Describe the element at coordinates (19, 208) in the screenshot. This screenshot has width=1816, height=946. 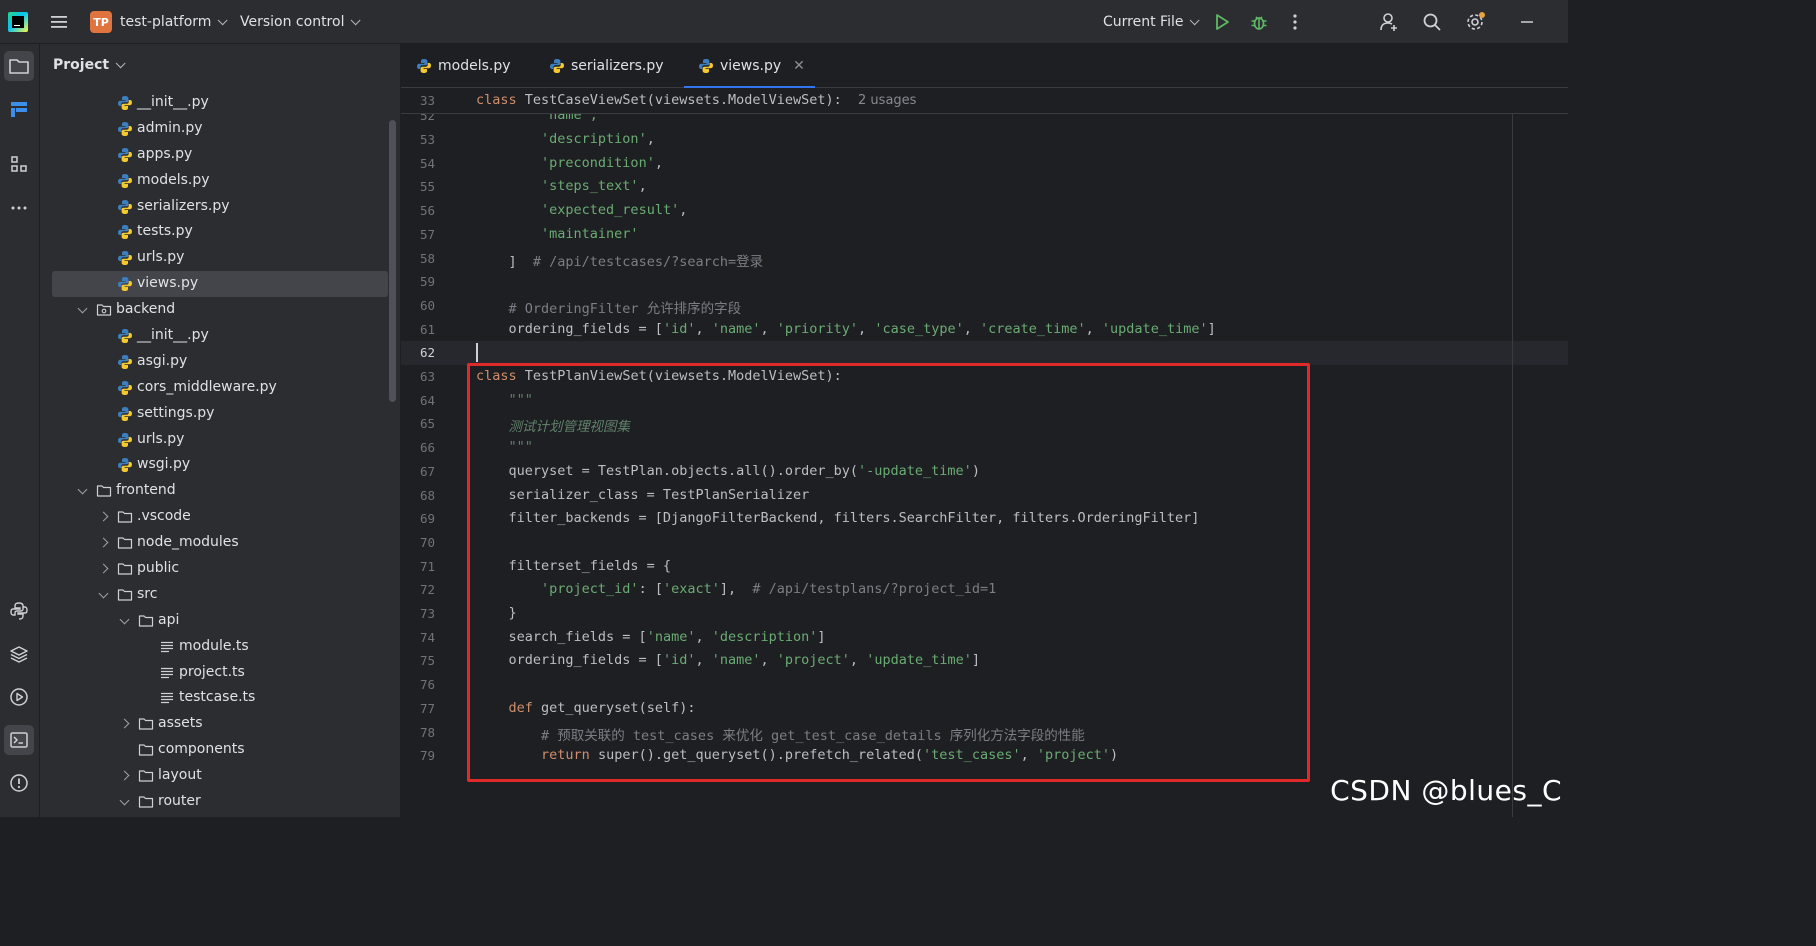
I see `more-tools-icon` at that location.